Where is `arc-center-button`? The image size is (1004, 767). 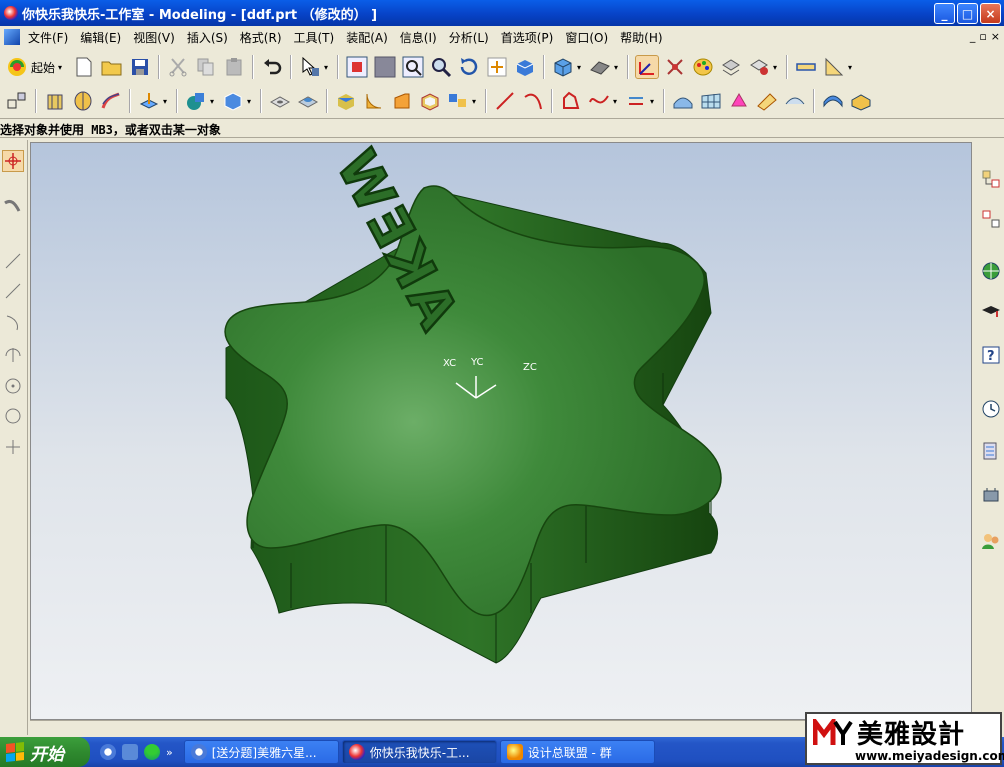 arc-center-button is located at coordinates (13, 355).